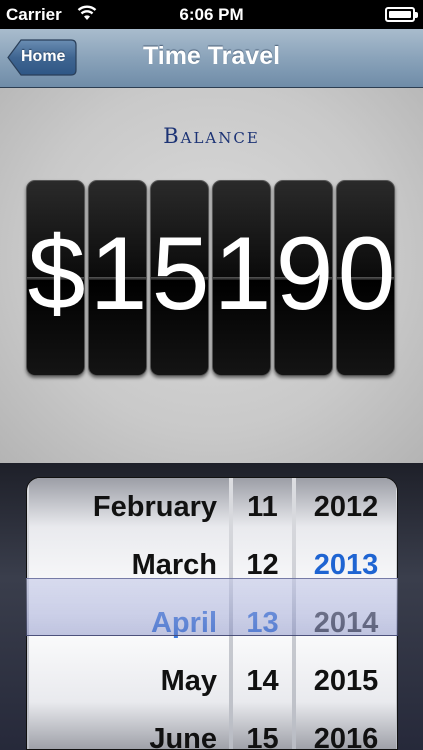  What do you see at coordinates (129, 729) in the screenshot?
I see `month-option: June` at bounding box center [129, 729].